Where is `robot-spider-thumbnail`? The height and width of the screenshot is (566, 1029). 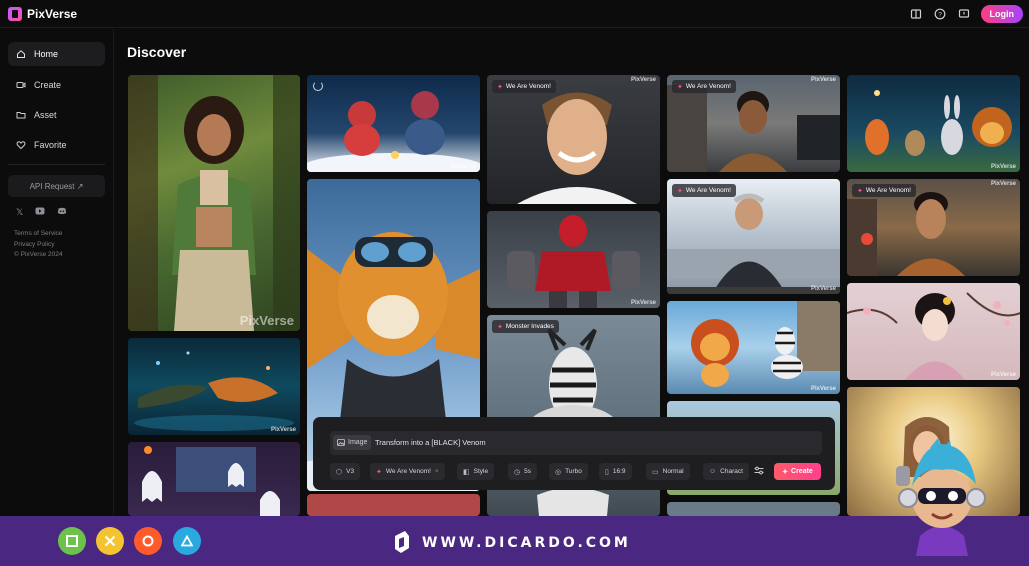 robot-spider-thumbnail is located at coordinates (573, 261).